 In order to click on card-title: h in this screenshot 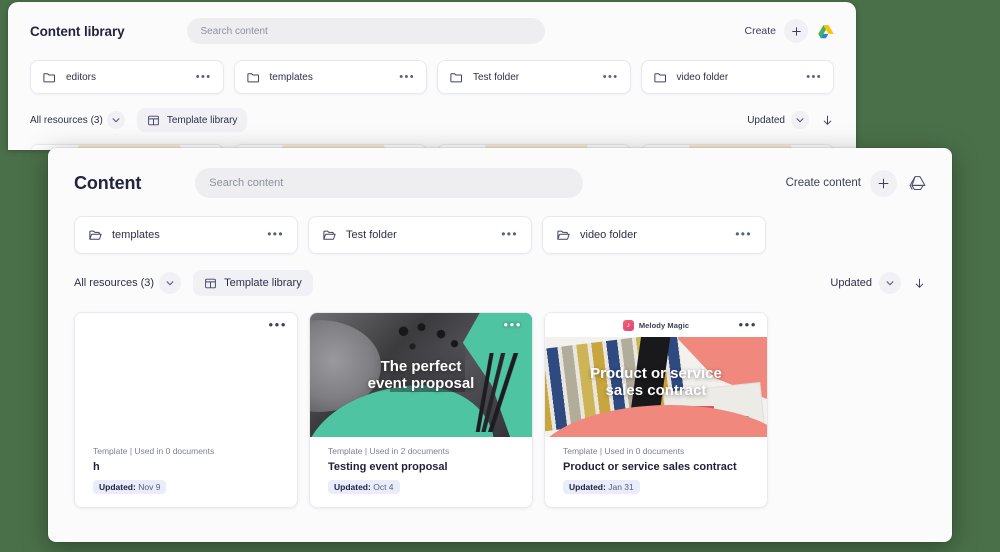, I will do `click(96, 467)`.